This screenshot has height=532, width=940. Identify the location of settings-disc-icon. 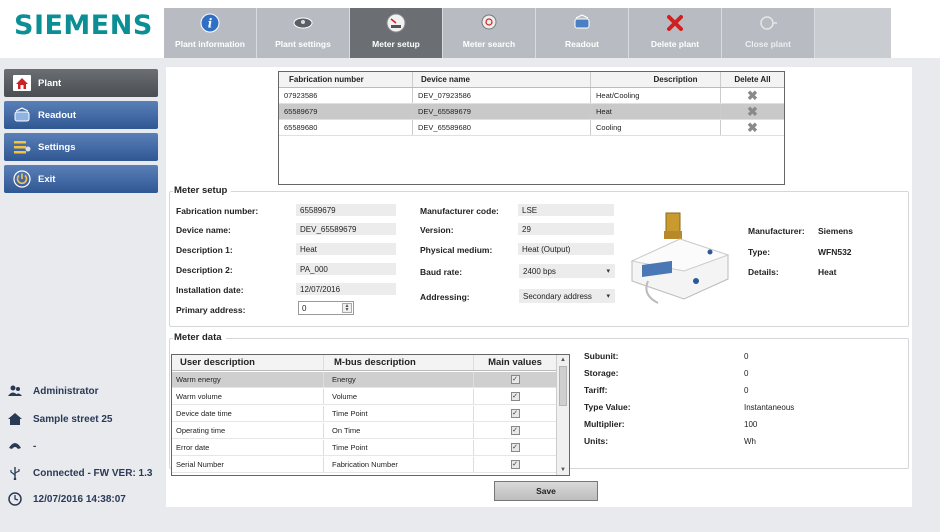
(303, 23).